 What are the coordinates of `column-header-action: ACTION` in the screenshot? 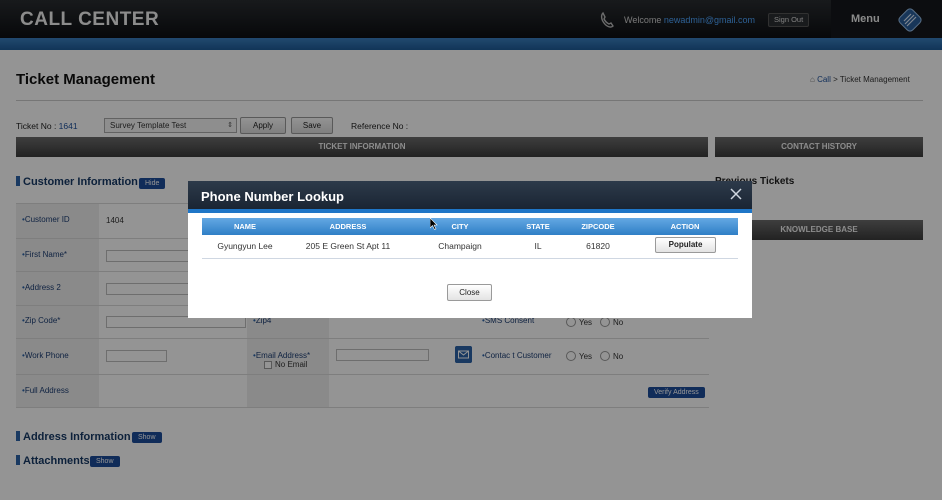 It's located at (685, 226).